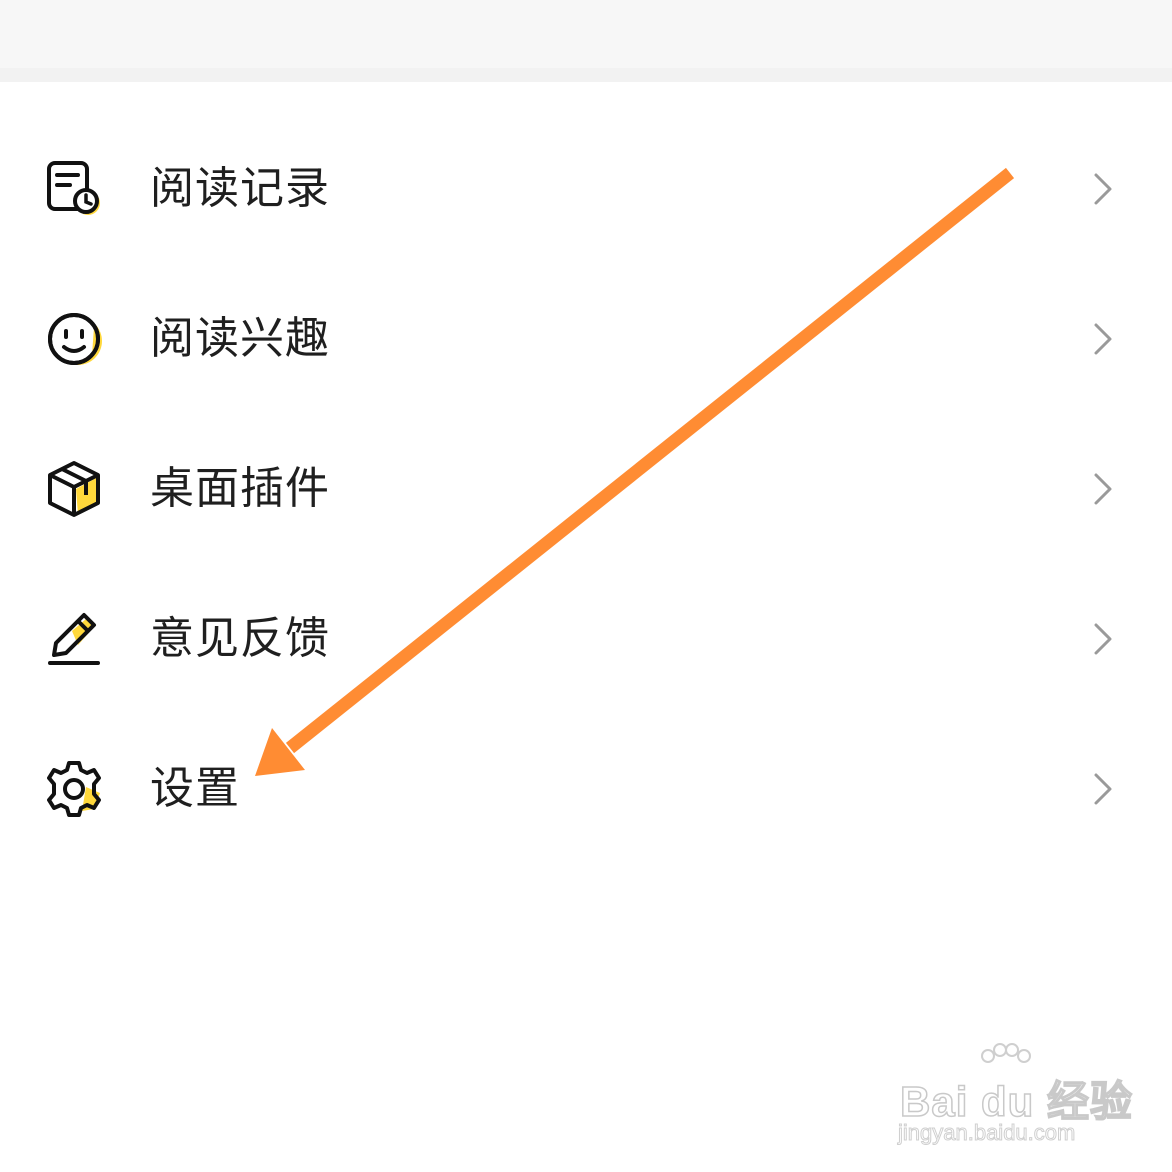 The image size is (1172, 1172). I want to click on menu-item-reading-interests: 阅读兴趣, so click(586, 338).